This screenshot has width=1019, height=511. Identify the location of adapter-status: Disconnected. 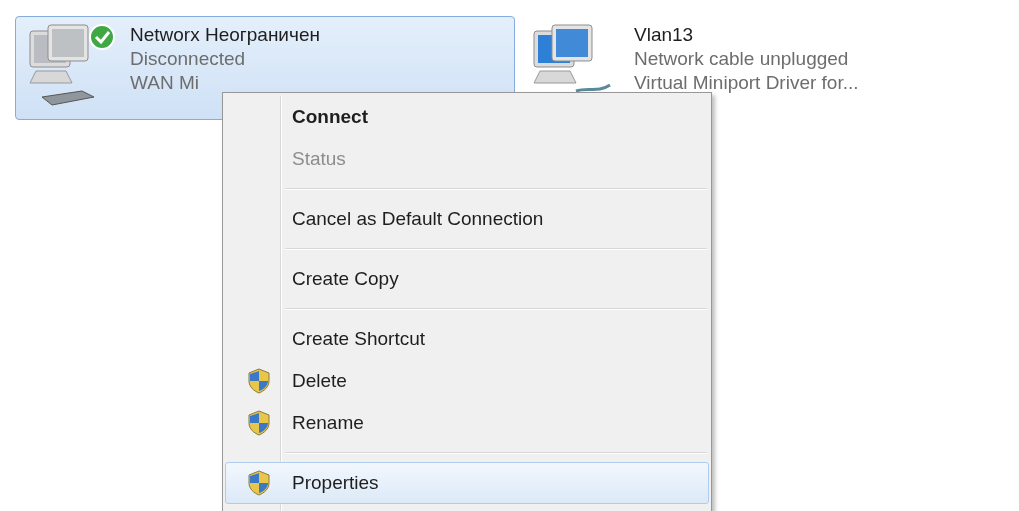
(188, 59).